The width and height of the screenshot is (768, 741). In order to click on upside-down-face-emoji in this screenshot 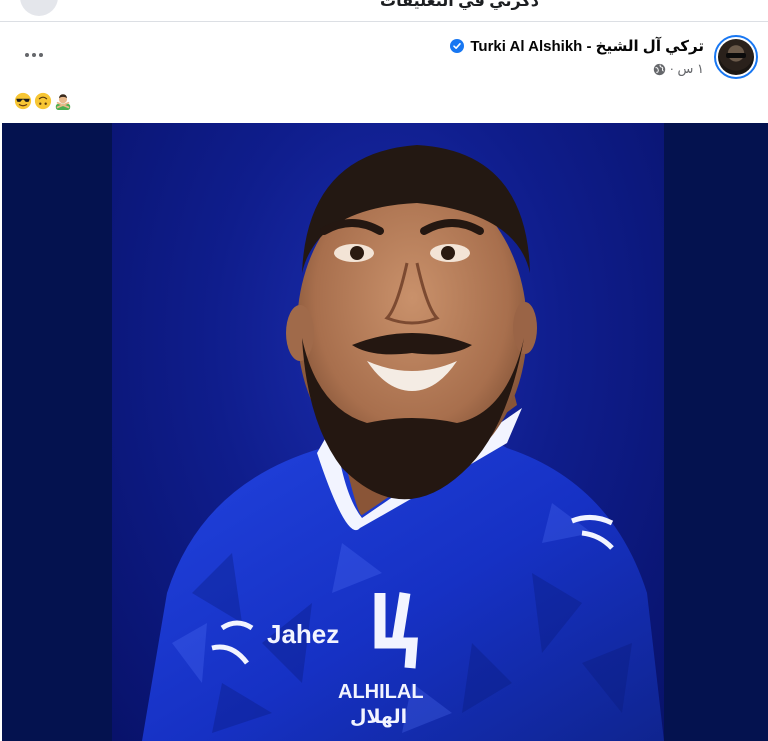, I will do `click(43, 101)`.